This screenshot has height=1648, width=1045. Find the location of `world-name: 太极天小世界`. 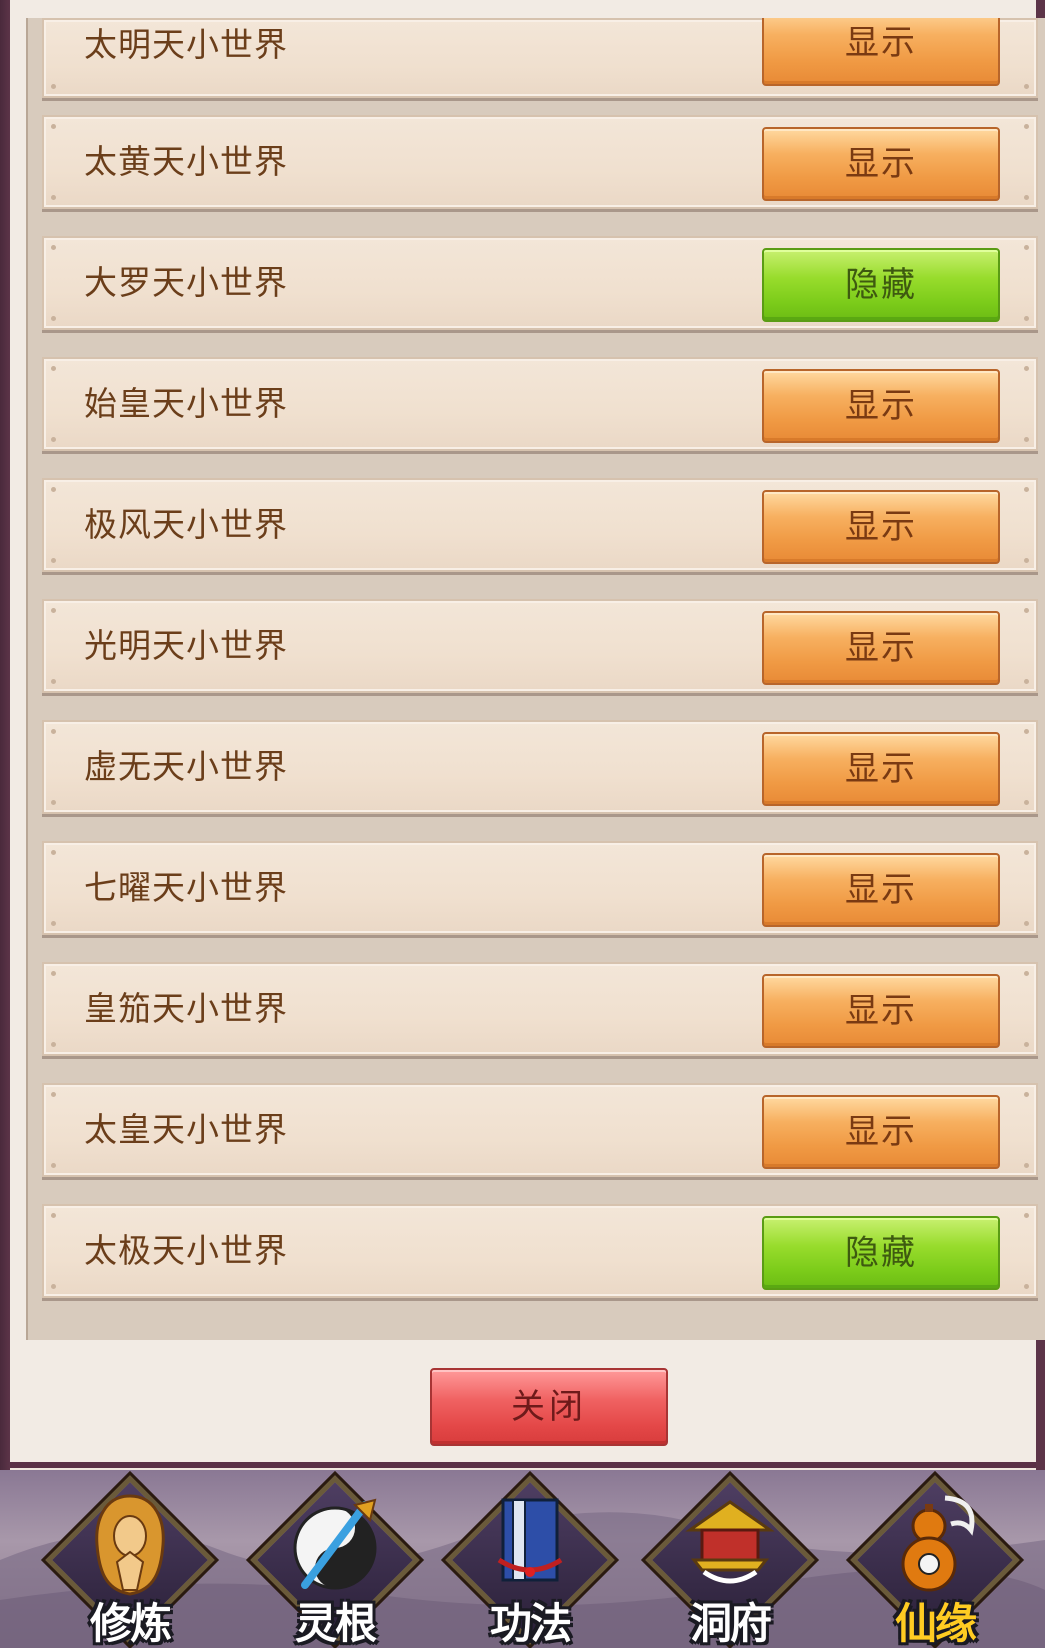

world-name: 太极天小世界 is located at coordinates (186, 1250).